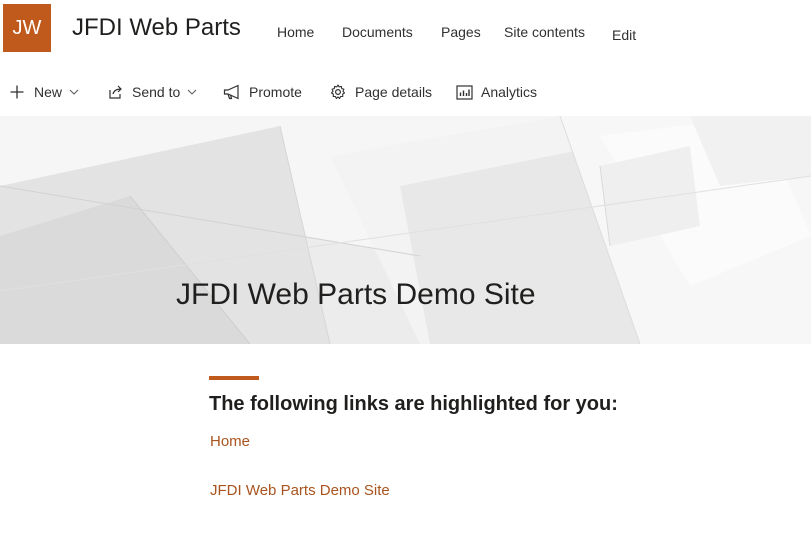  Describe the element at coordinates (624, 35) in the screenshot. I see `nav-edit: Edit` at that location.